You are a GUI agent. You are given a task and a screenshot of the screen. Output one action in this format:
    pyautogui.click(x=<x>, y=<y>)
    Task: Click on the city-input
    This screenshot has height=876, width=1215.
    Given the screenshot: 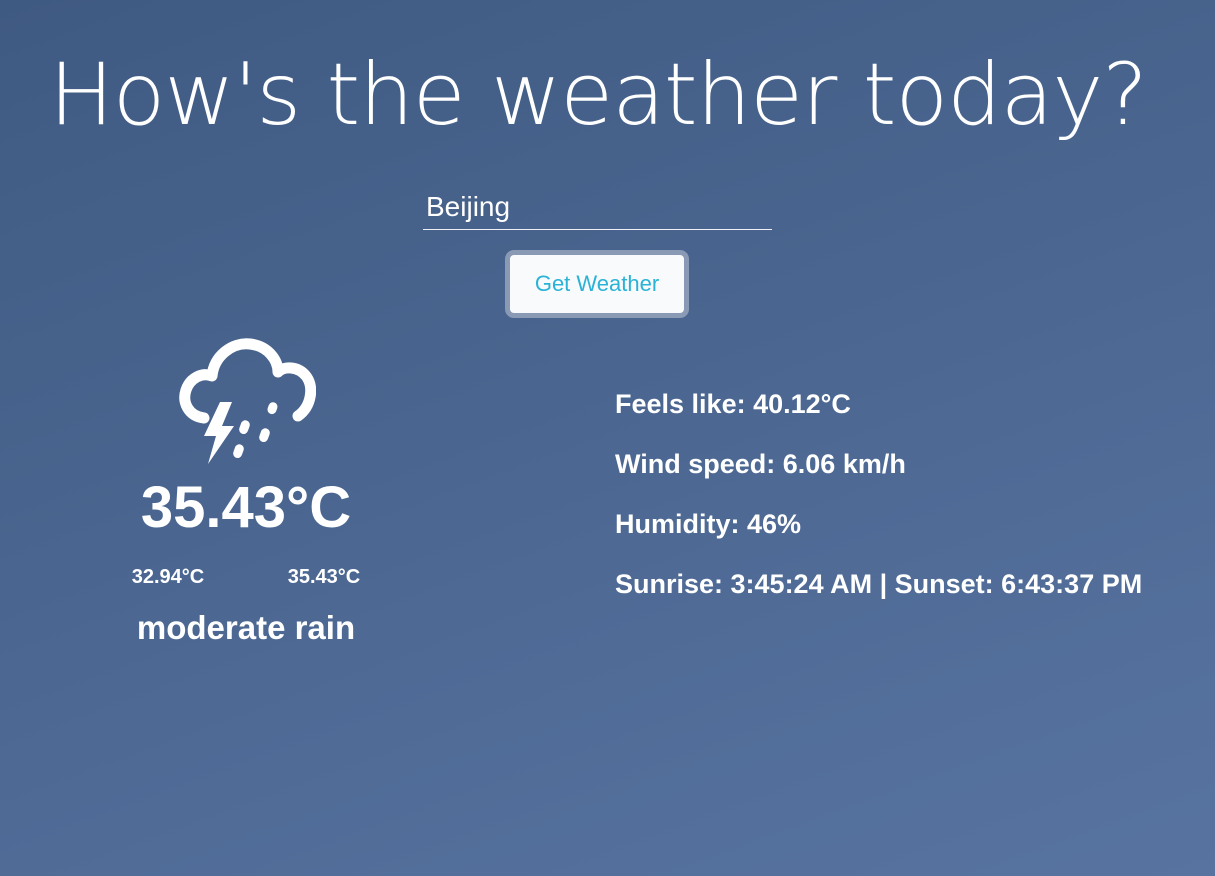 What is the action you would take?
    pyautogui.click(x=597, y=208)
    